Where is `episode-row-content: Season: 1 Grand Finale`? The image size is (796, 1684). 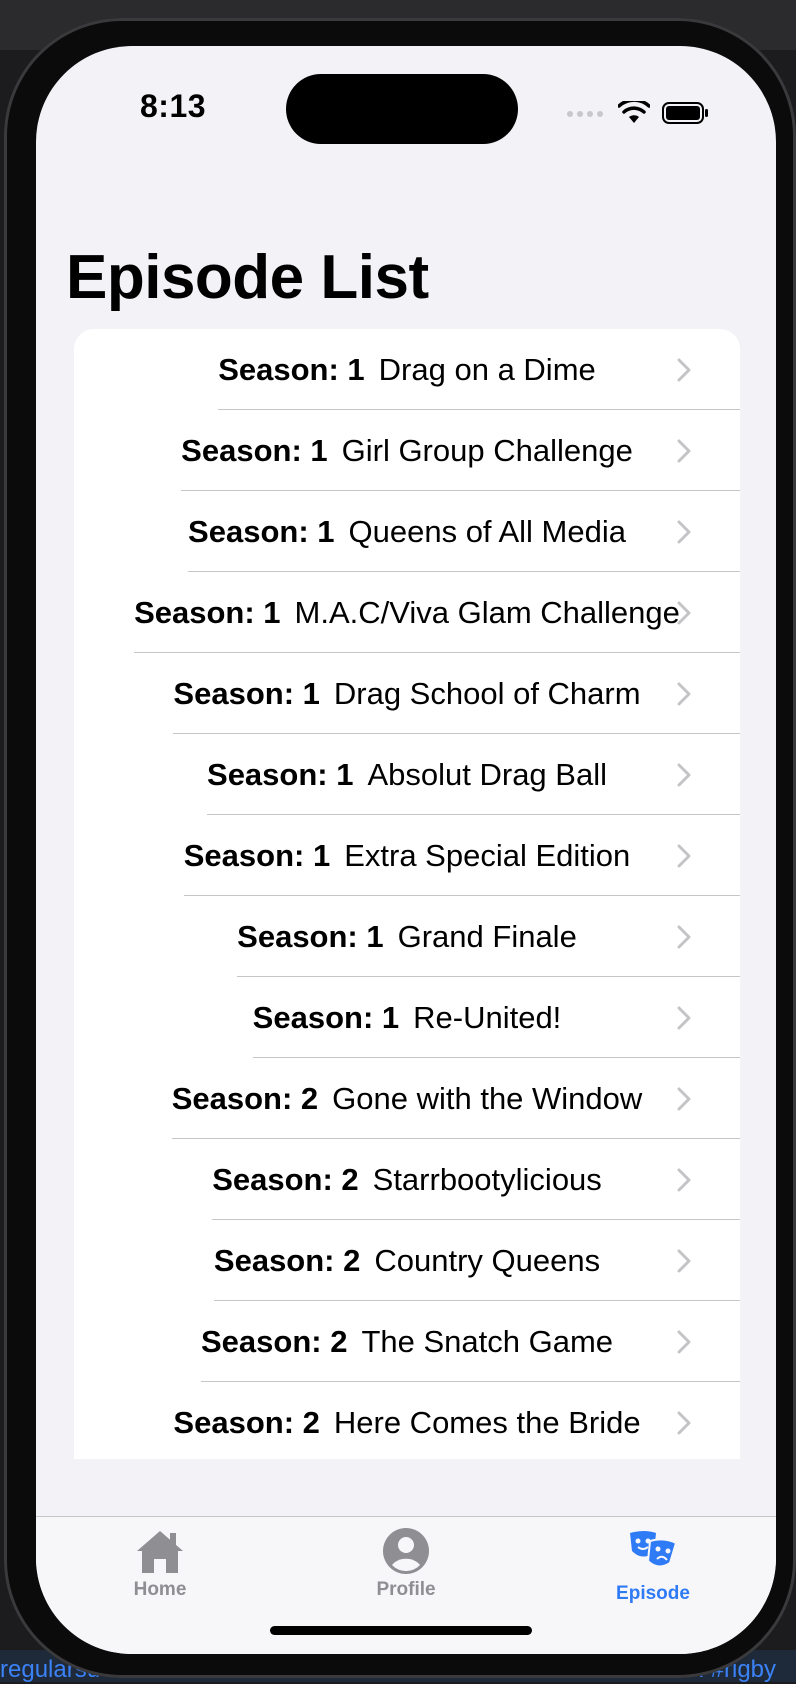 episode-row-content: Season: 1 Grand Finale is located at coordinates (407, 937).